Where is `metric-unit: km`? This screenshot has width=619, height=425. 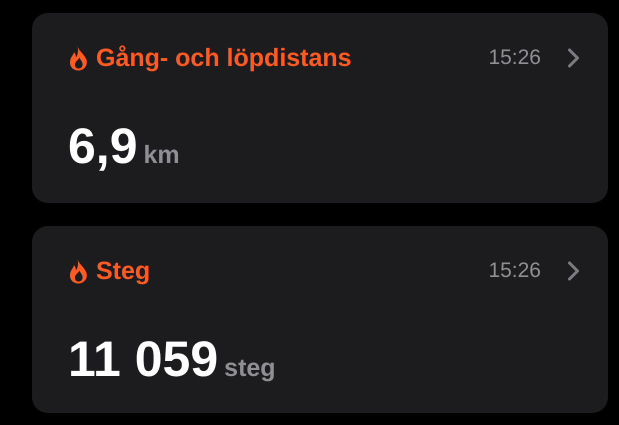 metric-unit: km is located at coordinates (162, 155).